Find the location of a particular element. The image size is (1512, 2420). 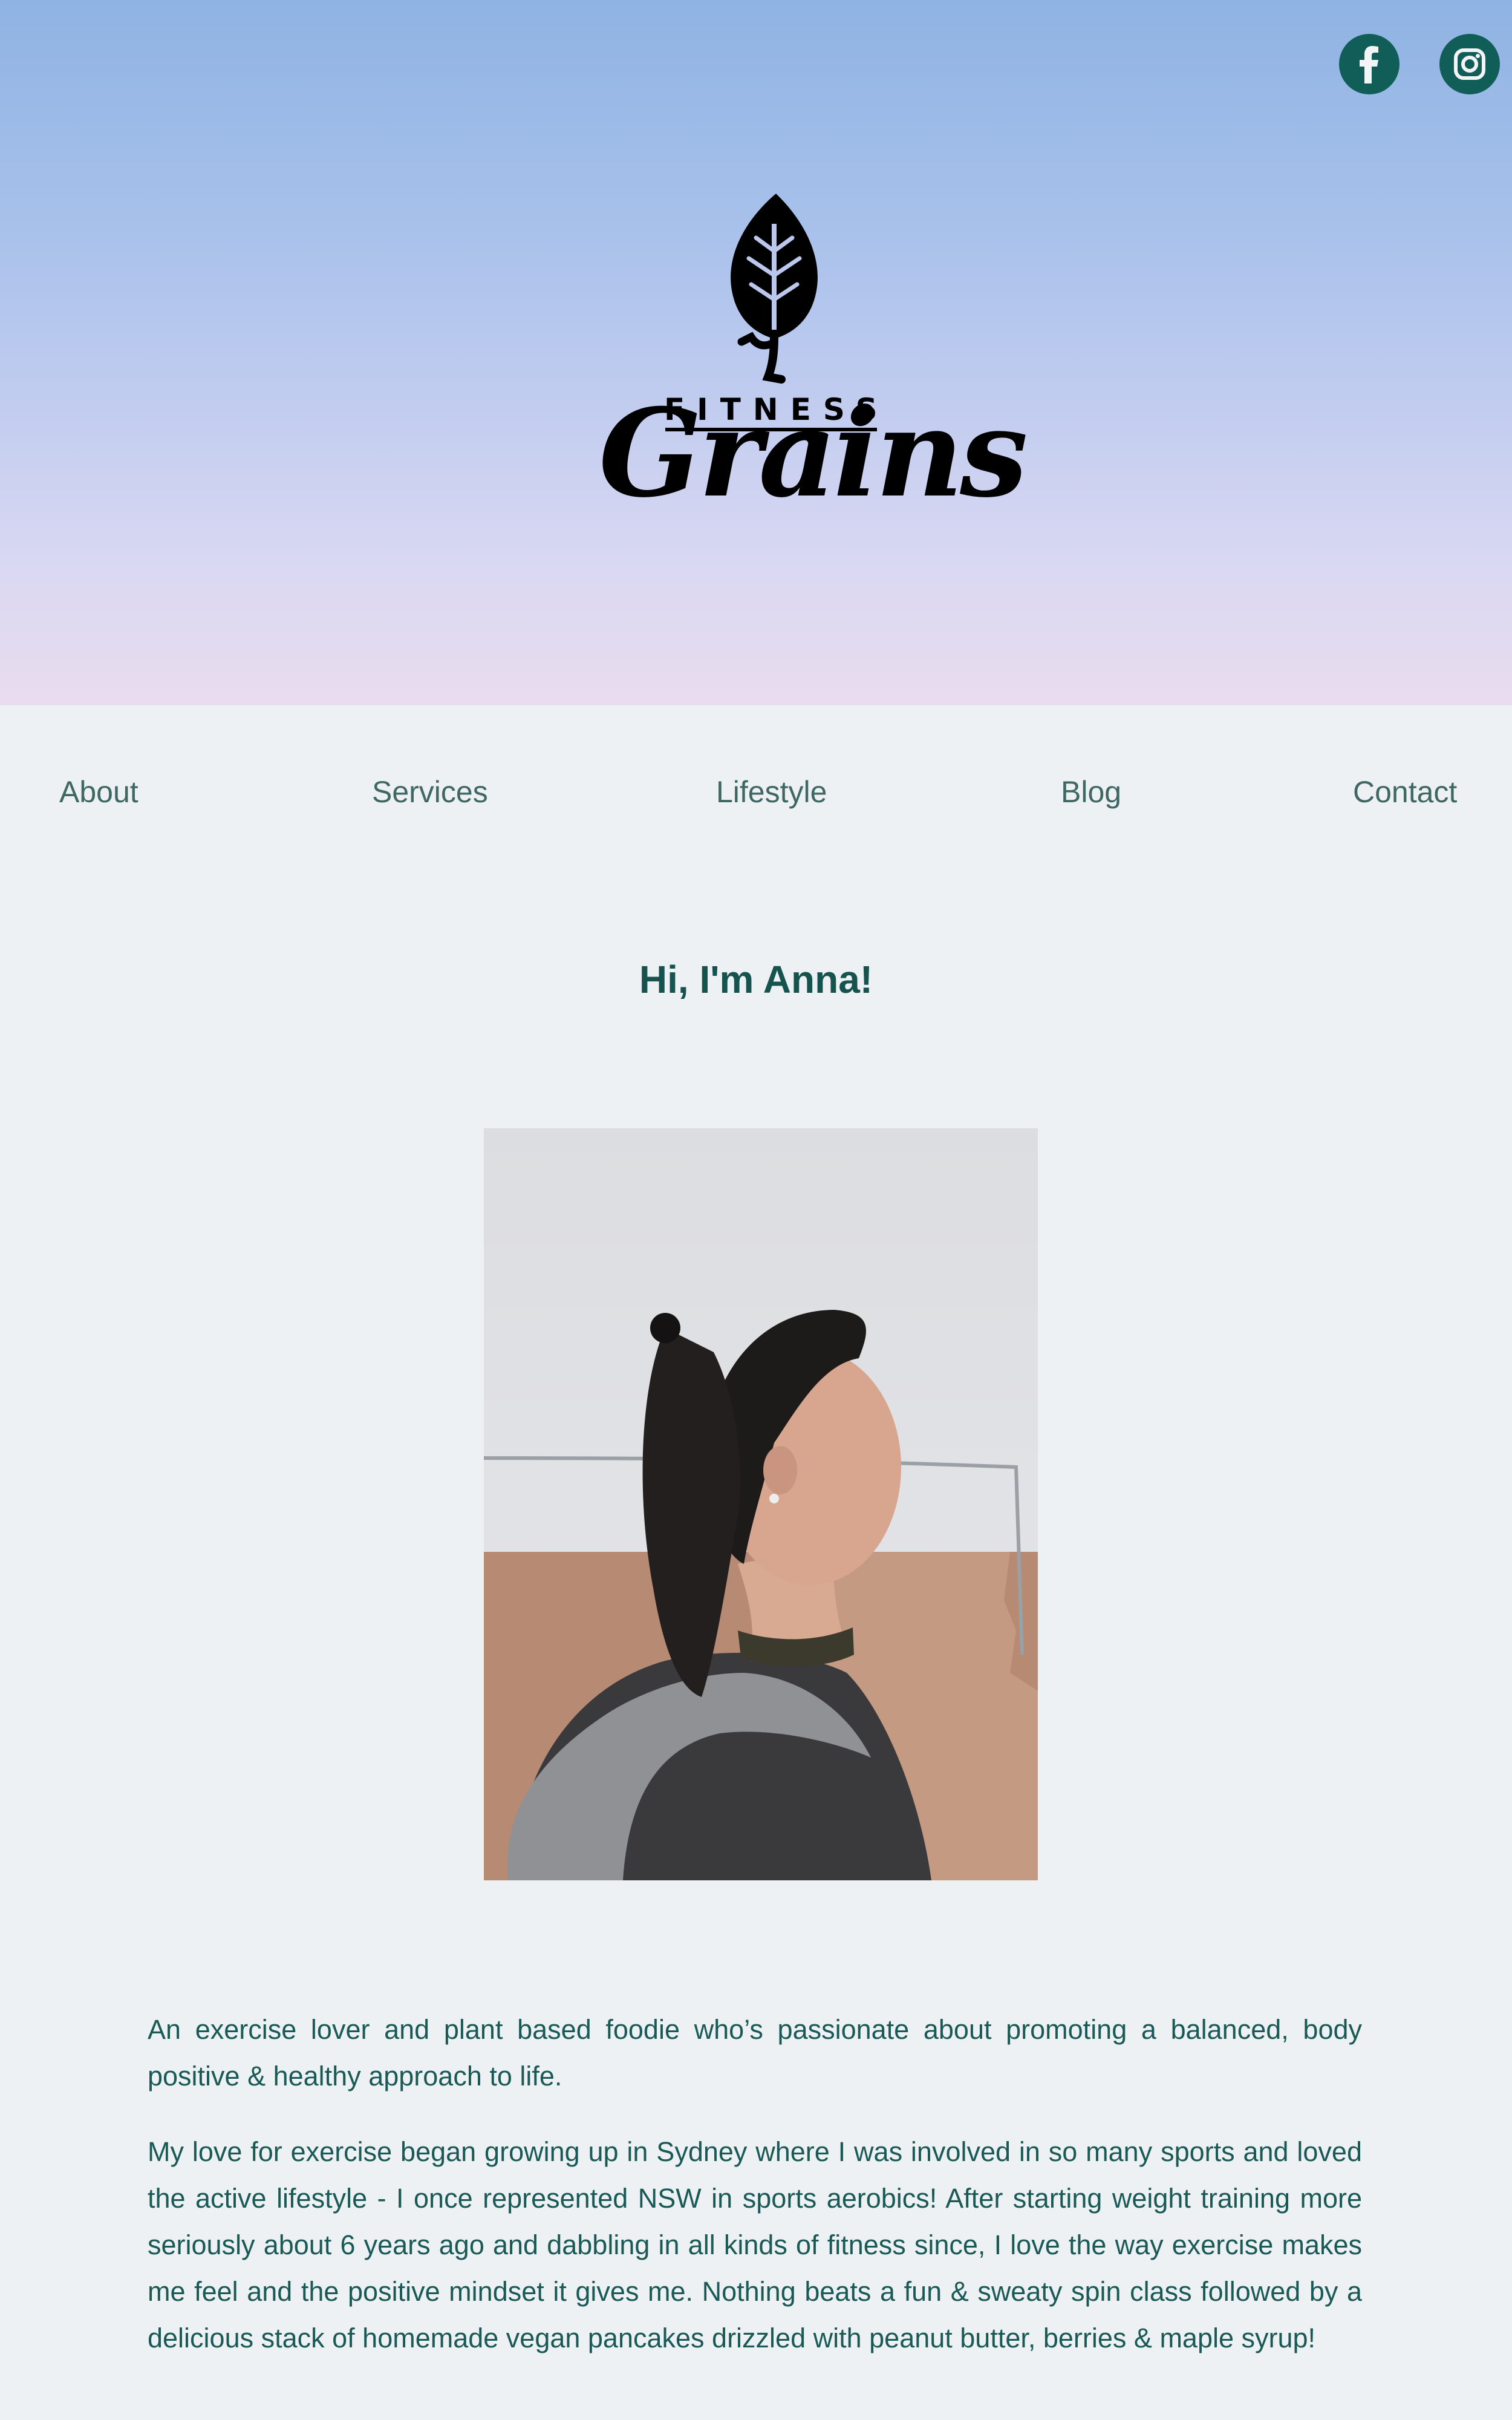

nav-lifestyle: Lifestyle is located at coordinates (771, 791).